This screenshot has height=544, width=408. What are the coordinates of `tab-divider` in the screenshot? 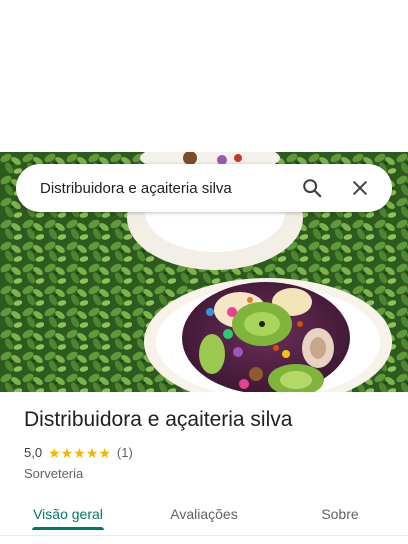 It's located at (204, 535).